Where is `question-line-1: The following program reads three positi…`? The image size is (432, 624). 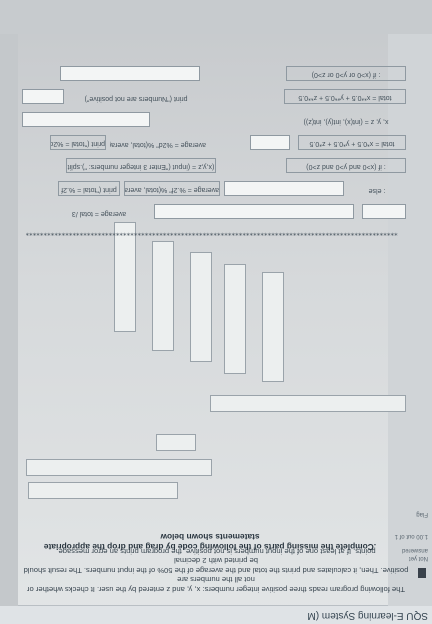 question-line-1: The following program reads three positi… is located at coordinates (216, 584).